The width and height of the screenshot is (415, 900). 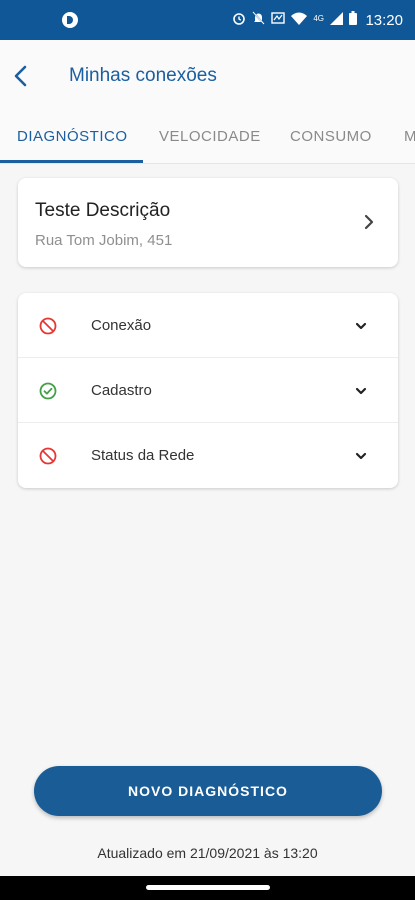 I want to click on tab-more: M, so click(x=409, y=136).